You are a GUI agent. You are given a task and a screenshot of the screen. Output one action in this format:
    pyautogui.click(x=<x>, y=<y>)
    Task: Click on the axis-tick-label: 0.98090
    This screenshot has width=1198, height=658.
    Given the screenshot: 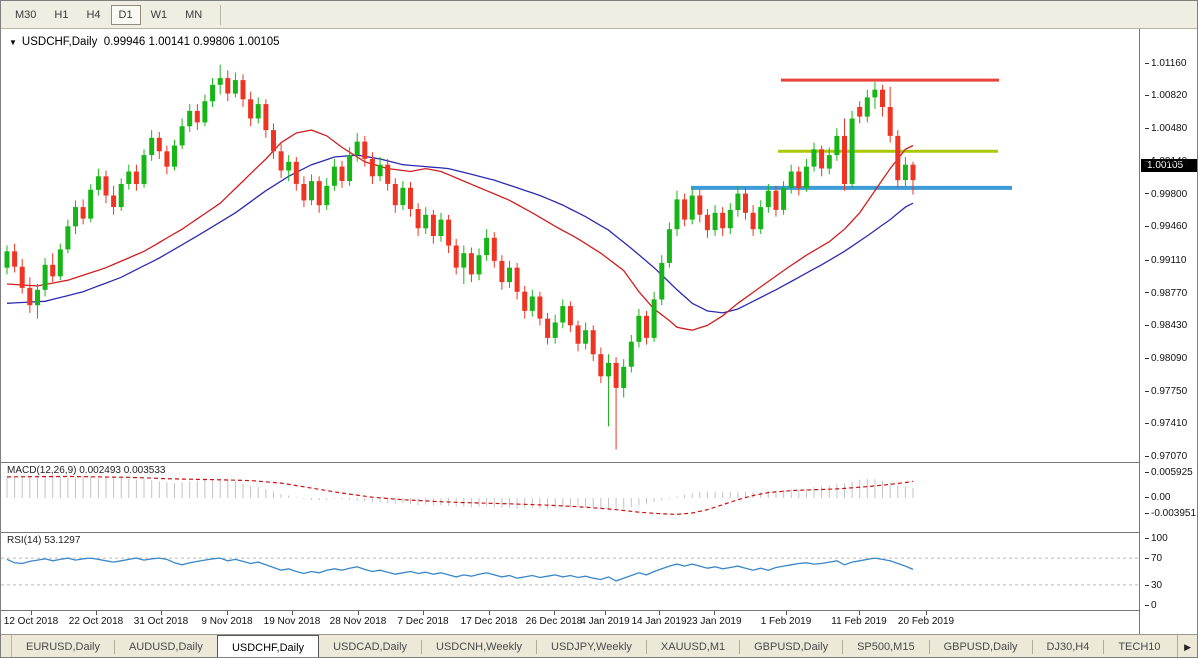 What is the action you would take?
    pyautogui.click(x=1166, y=358)
    